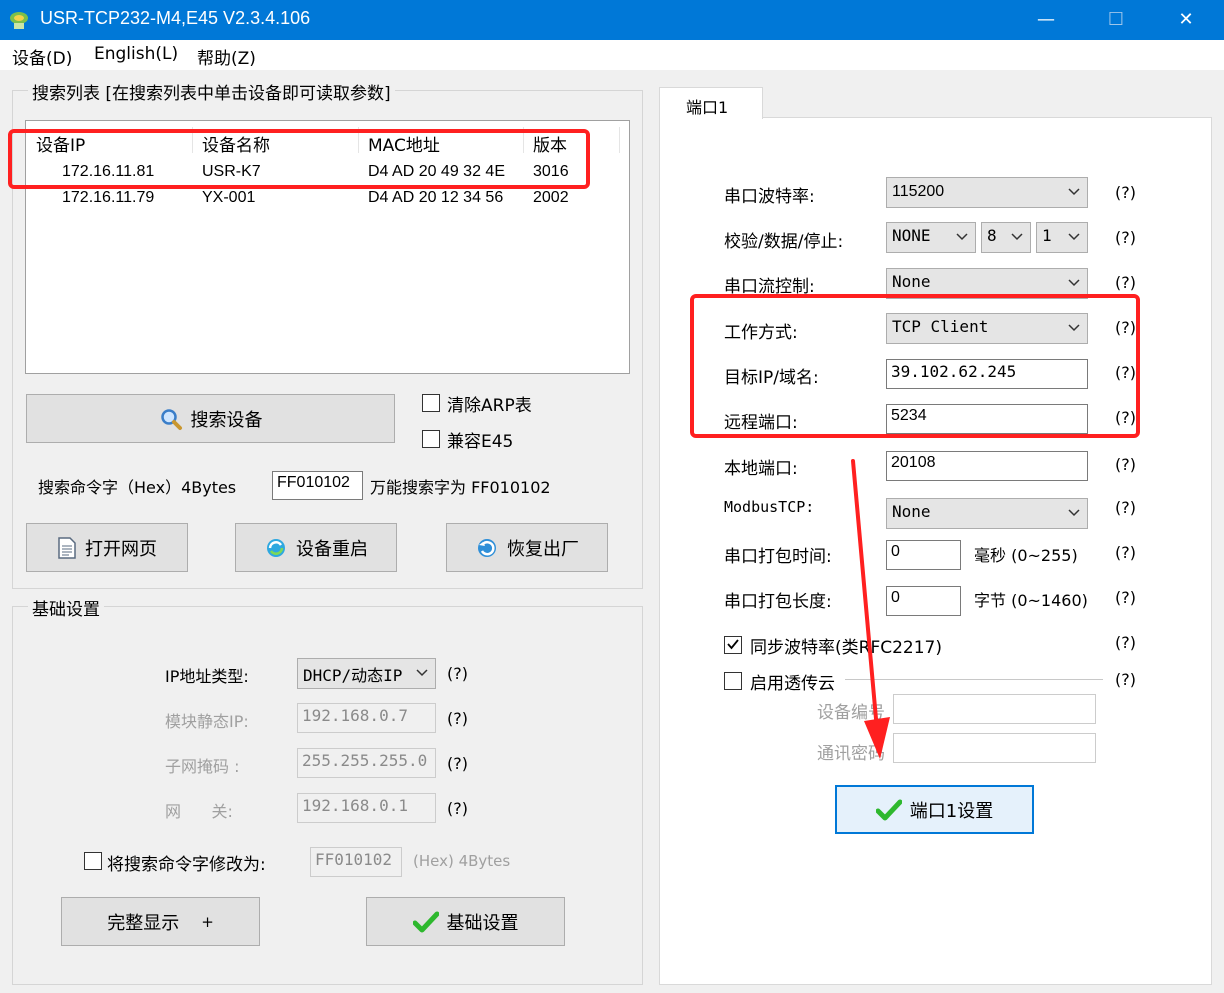 This screenshot has width=1224, height=993. I want to click on document-icon, so click(67, 547).